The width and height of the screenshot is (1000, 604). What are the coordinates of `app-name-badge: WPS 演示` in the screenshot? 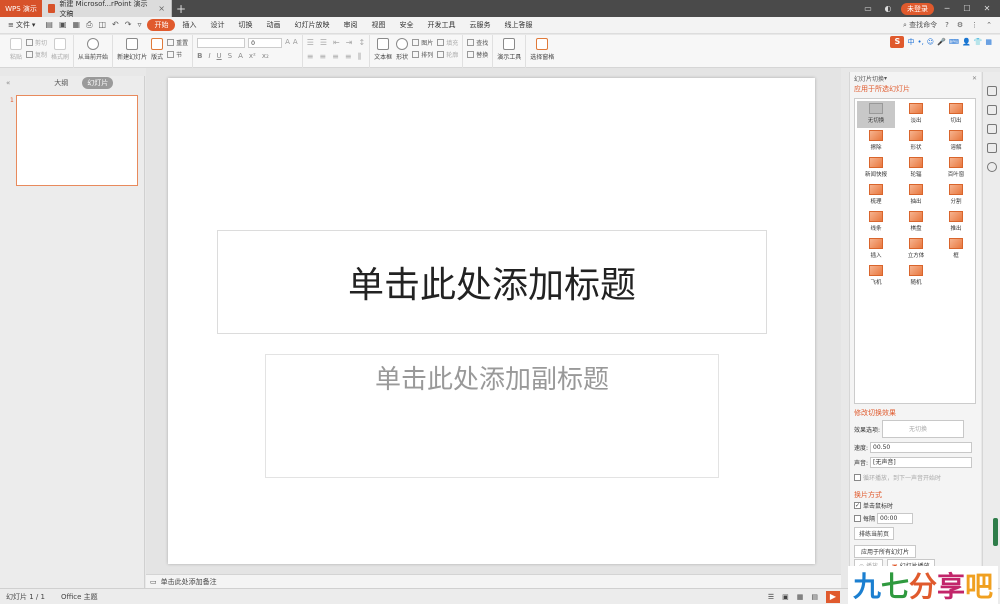 It's located at (21, 8).